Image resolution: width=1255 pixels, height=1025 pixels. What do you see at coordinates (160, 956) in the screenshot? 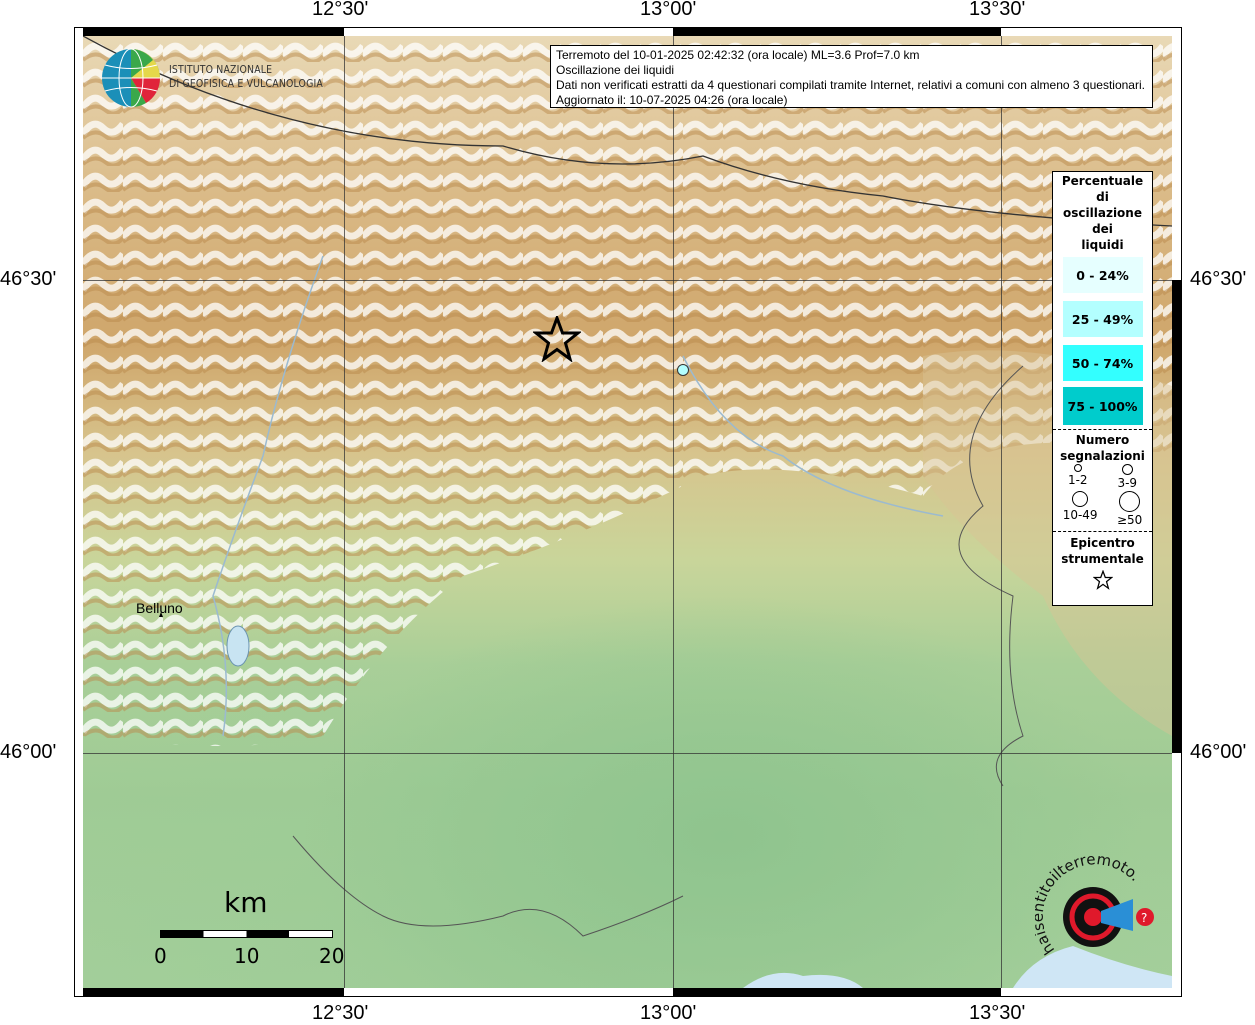
I see `scale-label: 0` at bounding box center [160, 956].